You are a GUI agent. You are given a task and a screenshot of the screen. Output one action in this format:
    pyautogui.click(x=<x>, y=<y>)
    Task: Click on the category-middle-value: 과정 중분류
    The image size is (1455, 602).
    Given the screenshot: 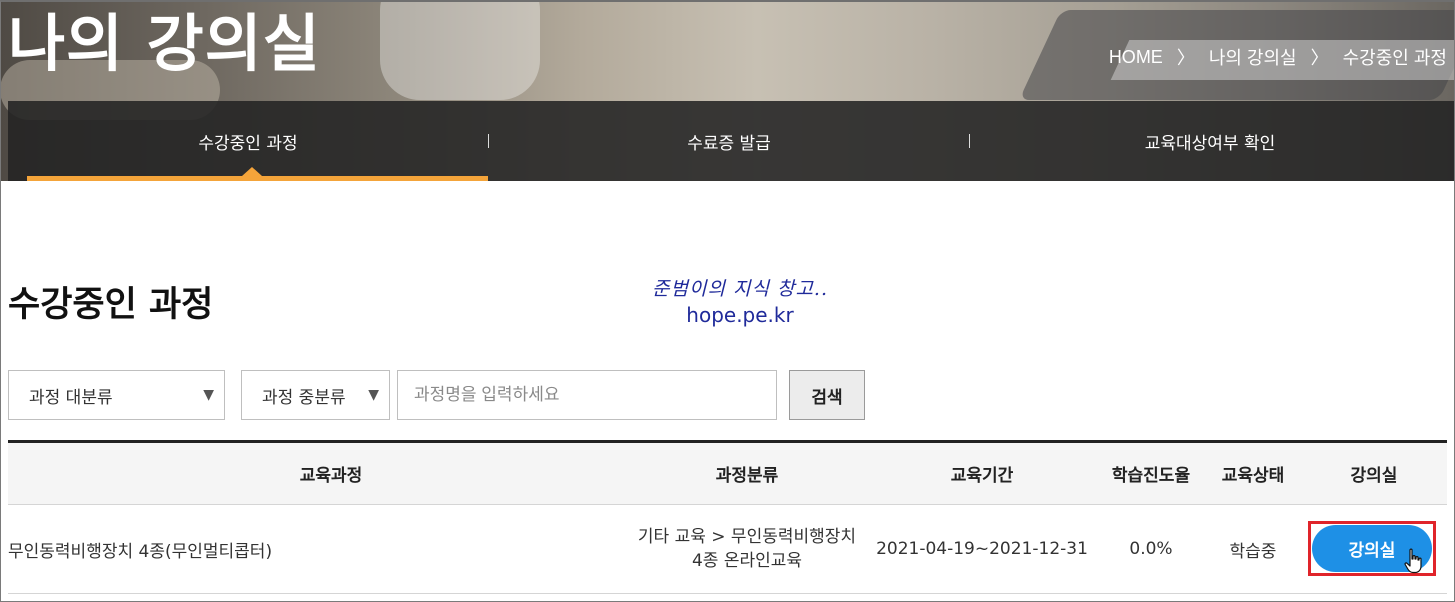 What is the action you would take?
    pyautogui.click(x=304, y=397)
    